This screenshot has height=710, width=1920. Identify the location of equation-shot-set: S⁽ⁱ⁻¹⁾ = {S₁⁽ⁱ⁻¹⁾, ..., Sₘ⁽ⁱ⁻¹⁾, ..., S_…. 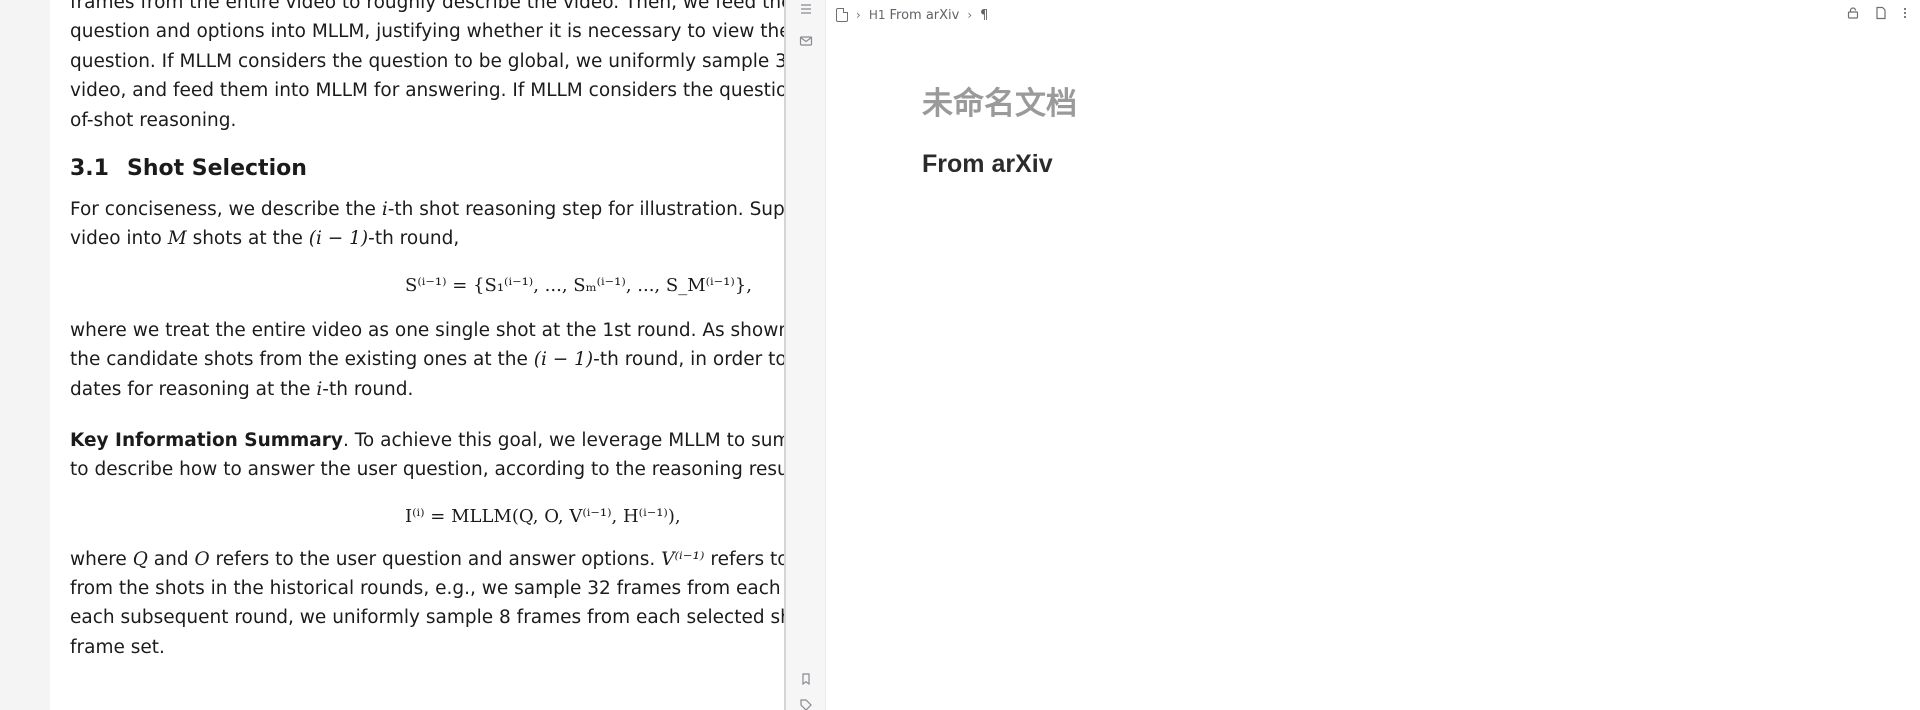
(427, 286).